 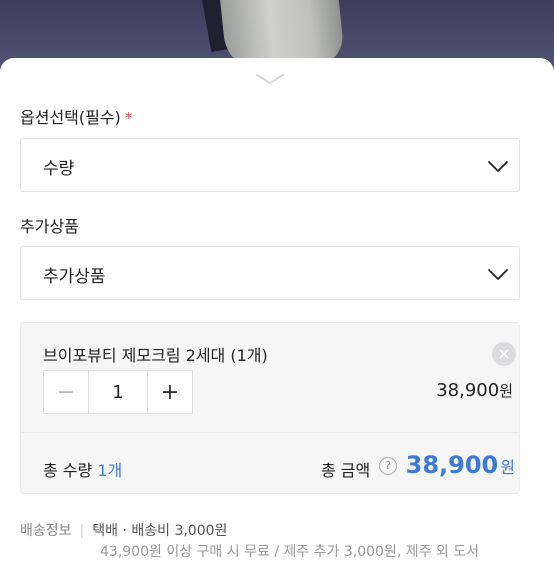 I want to click on shipping-info: 배송정보 | 택배 · 배송비 3,000원, so click(x=123, y=530).